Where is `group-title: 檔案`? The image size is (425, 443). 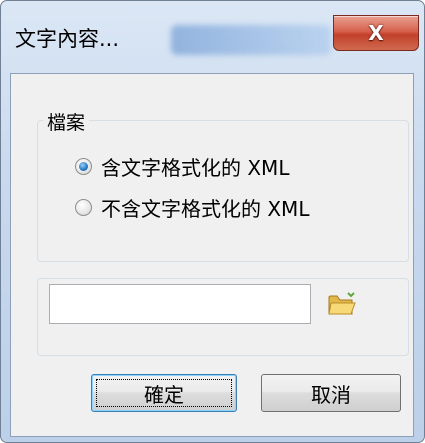
group-title: 檔案 is located at coordinates (66, 121).